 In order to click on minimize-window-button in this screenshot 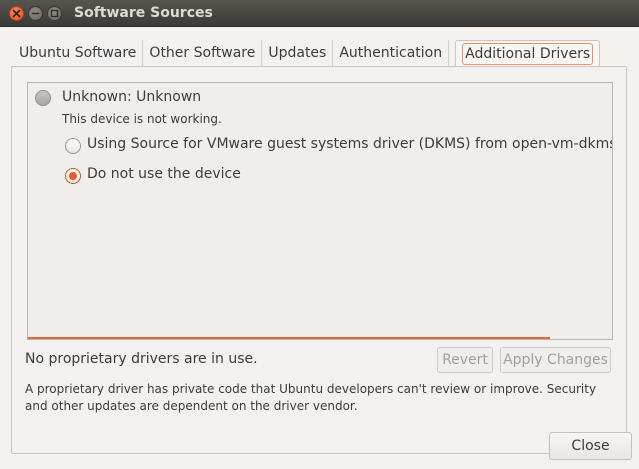, I will do `click(35, 13)`.